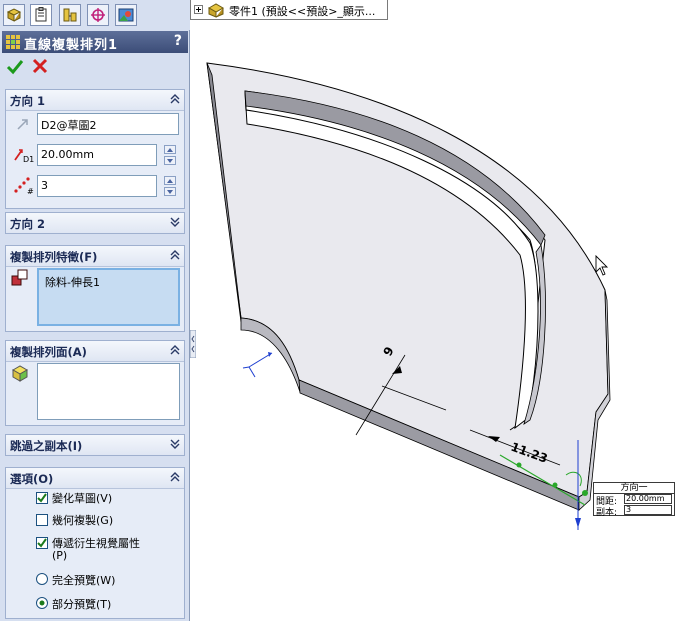  What do you see at coordinates (97, 155) in the screenshot?
I see `spacing-input: 20.00mm` at bounding box center [97, 155].